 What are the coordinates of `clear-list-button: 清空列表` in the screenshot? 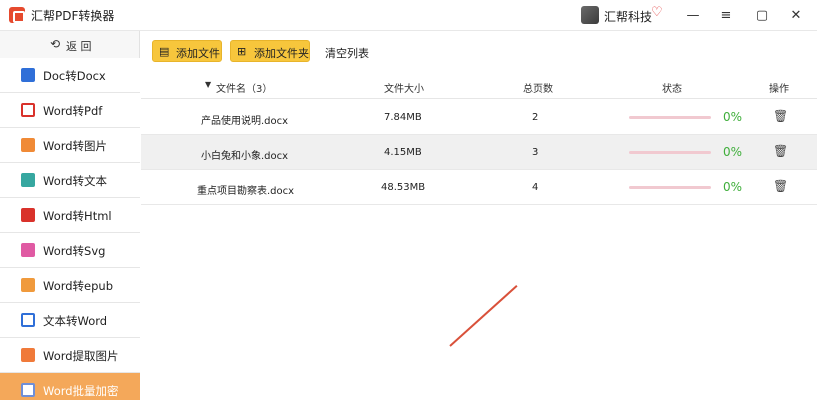 It's located at (347, 53).